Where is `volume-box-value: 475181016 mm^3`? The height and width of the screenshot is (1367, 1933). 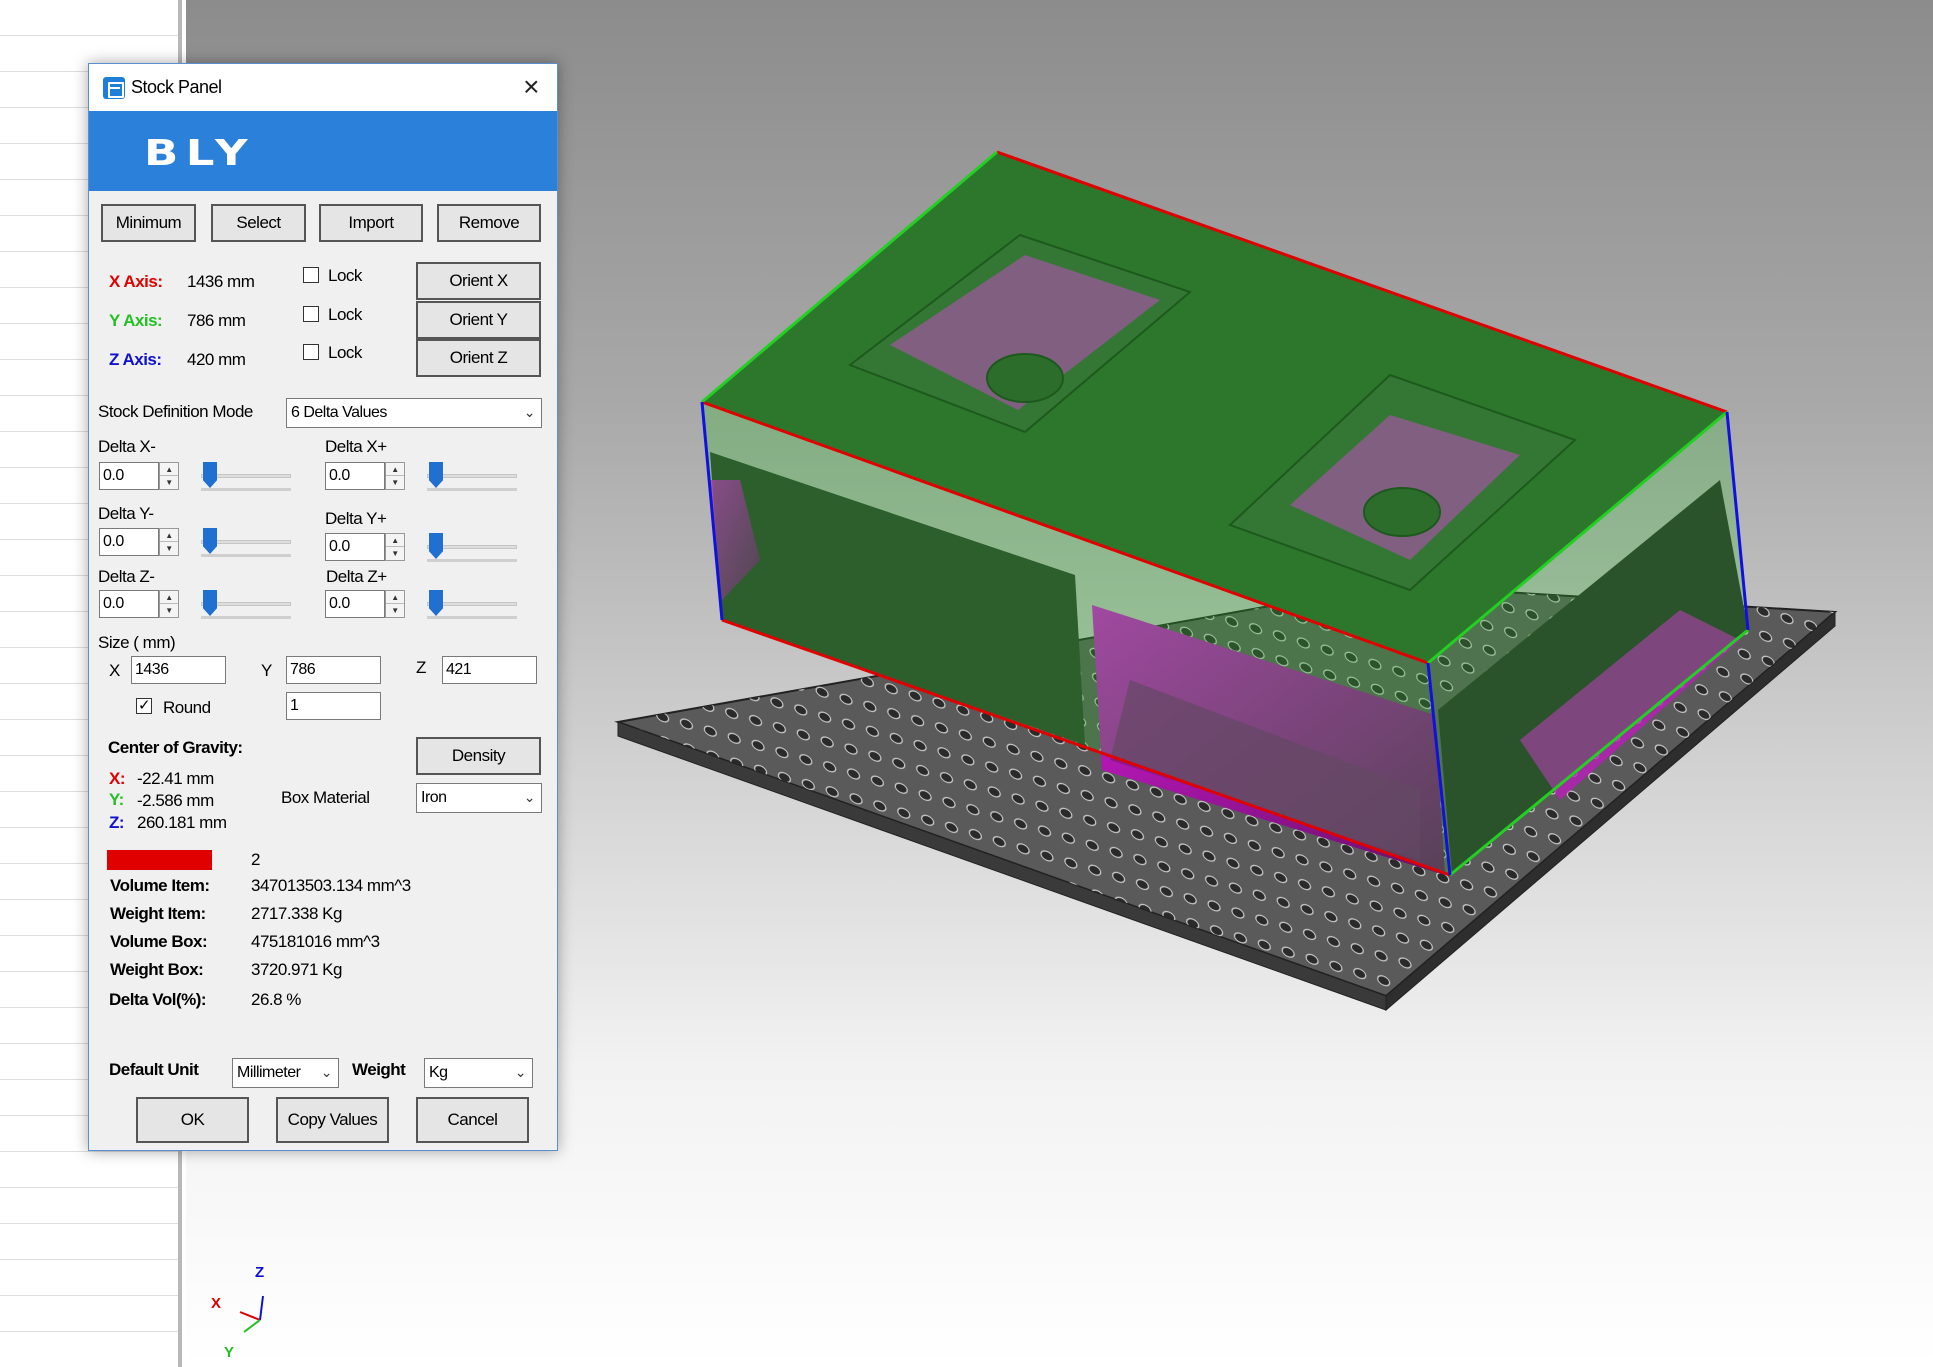 volume-box-value: 475181016 mm^3 is located at coordinates (315, 941).